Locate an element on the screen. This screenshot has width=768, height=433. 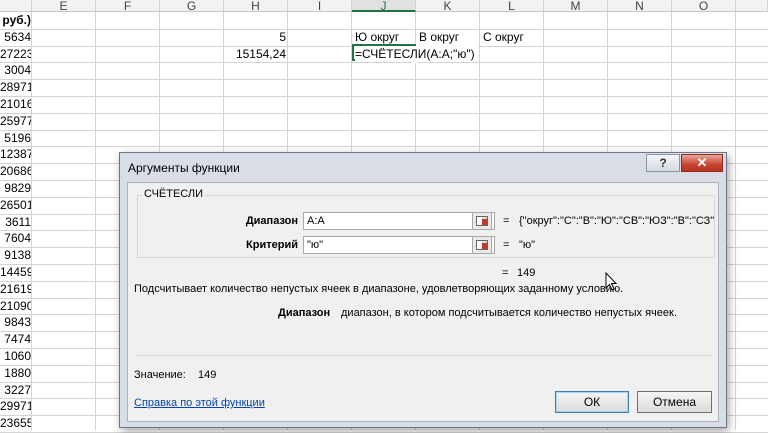
column-header-e: E is located at coordinates (64, 6).